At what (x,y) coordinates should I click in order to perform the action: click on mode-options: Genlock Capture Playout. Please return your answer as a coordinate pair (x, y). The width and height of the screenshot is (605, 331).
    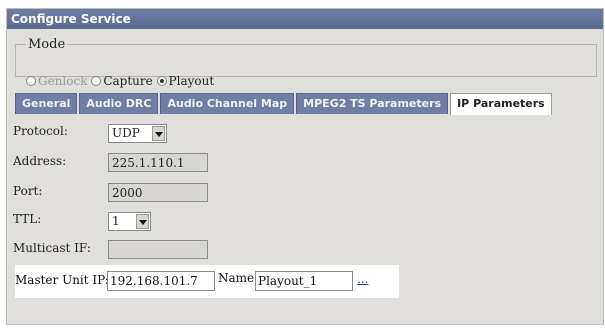
    Looking at the image, I should click on (120, 81).